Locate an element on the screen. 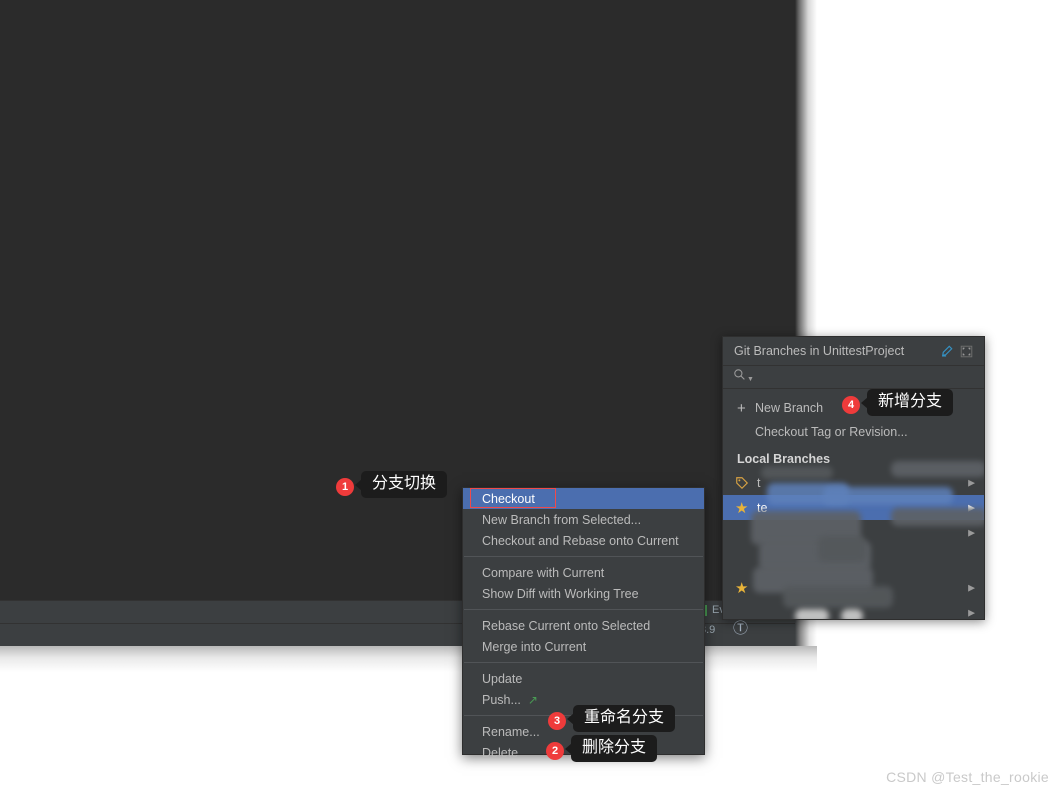 Image resolution: width=1063 pixels, height=799 pixels. annotation-tooltip-4: 新增分支 is located at coordinates (910, 402).